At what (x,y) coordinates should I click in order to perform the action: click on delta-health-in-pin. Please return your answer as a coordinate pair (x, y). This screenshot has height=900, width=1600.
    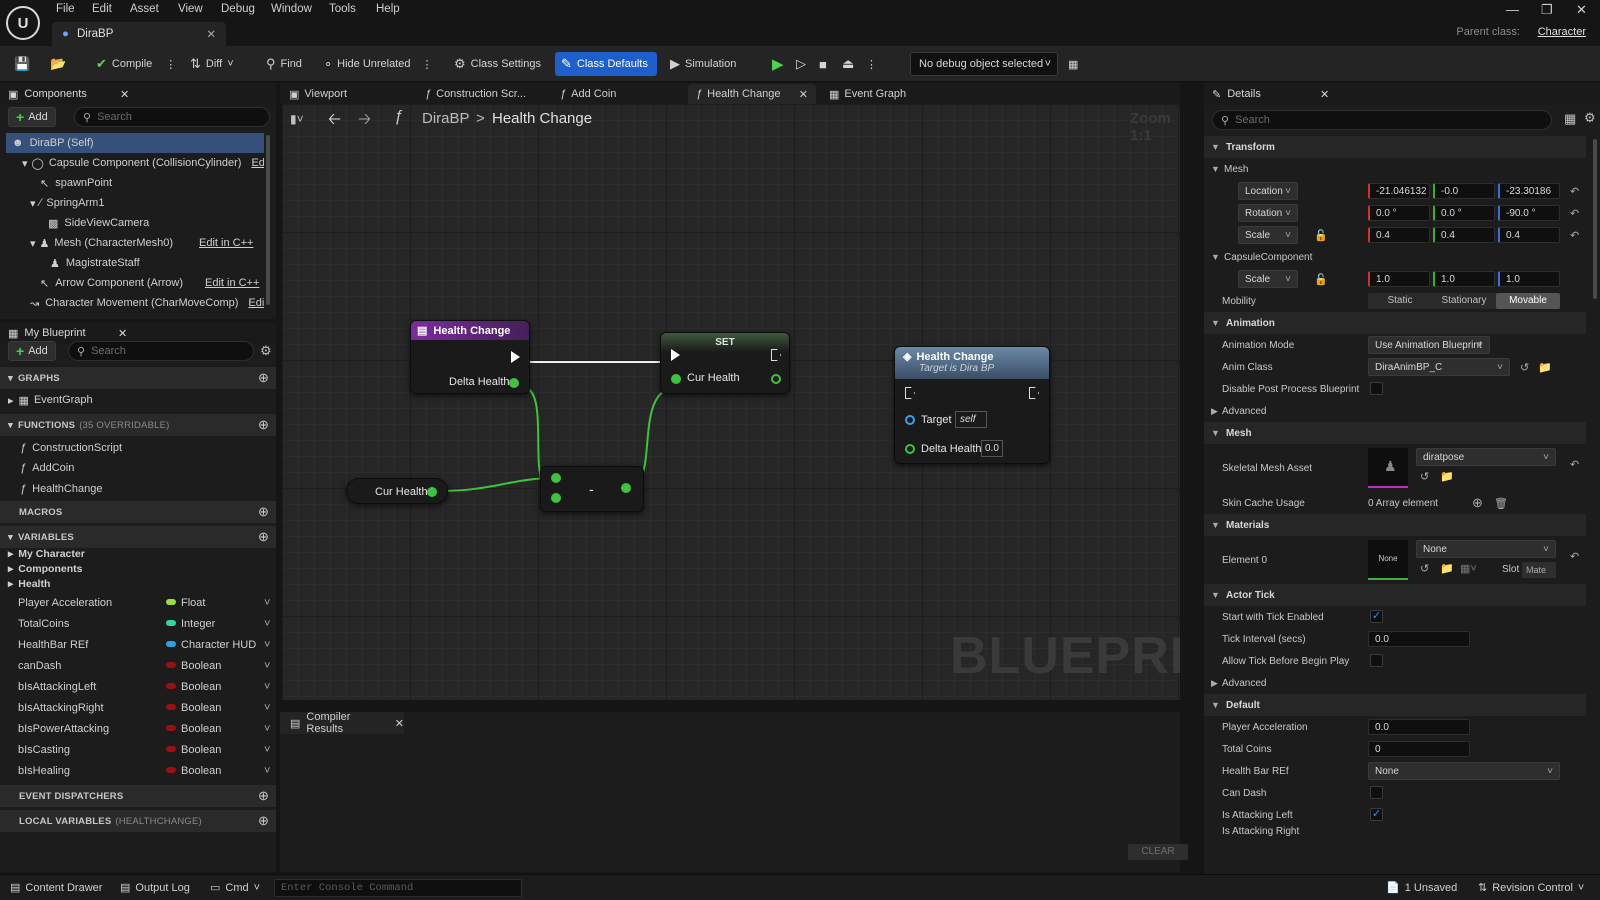
    Looking at the image, I should click on (910, 449).